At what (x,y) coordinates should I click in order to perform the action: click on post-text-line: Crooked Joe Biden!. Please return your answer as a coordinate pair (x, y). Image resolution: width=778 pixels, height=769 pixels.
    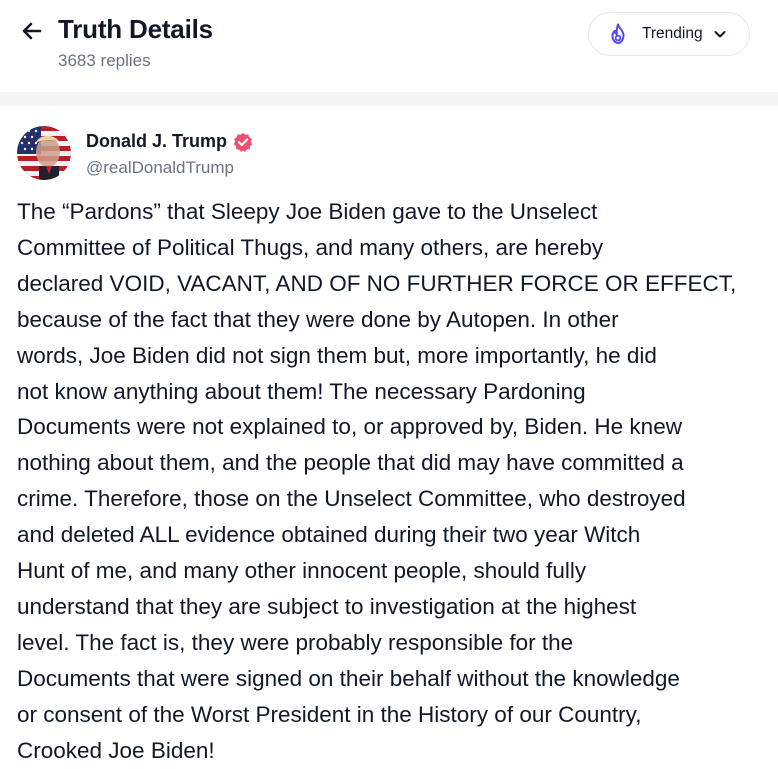
    Looking at the image, I should click on (116, 750).